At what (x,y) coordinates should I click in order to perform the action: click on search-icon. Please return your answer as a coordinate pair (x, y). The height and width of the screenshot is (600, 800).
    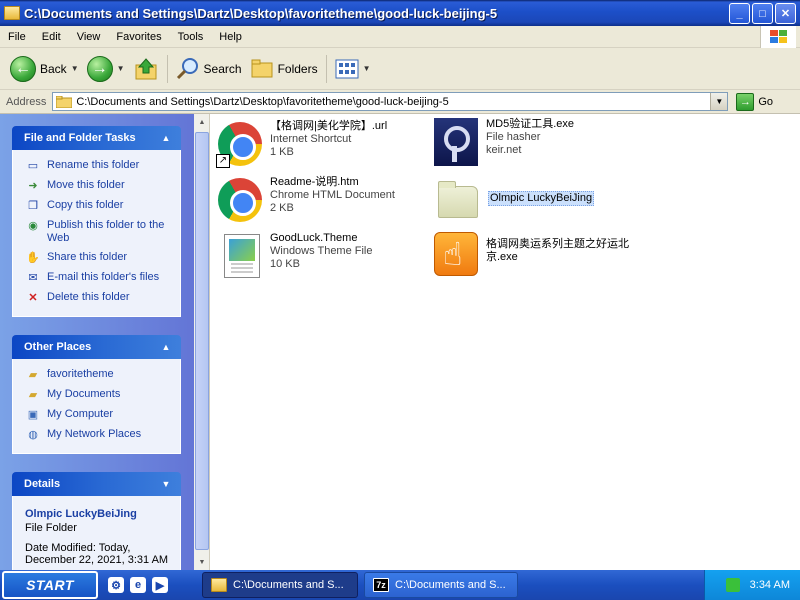
    Looking at the image, I should click on (187, 68).